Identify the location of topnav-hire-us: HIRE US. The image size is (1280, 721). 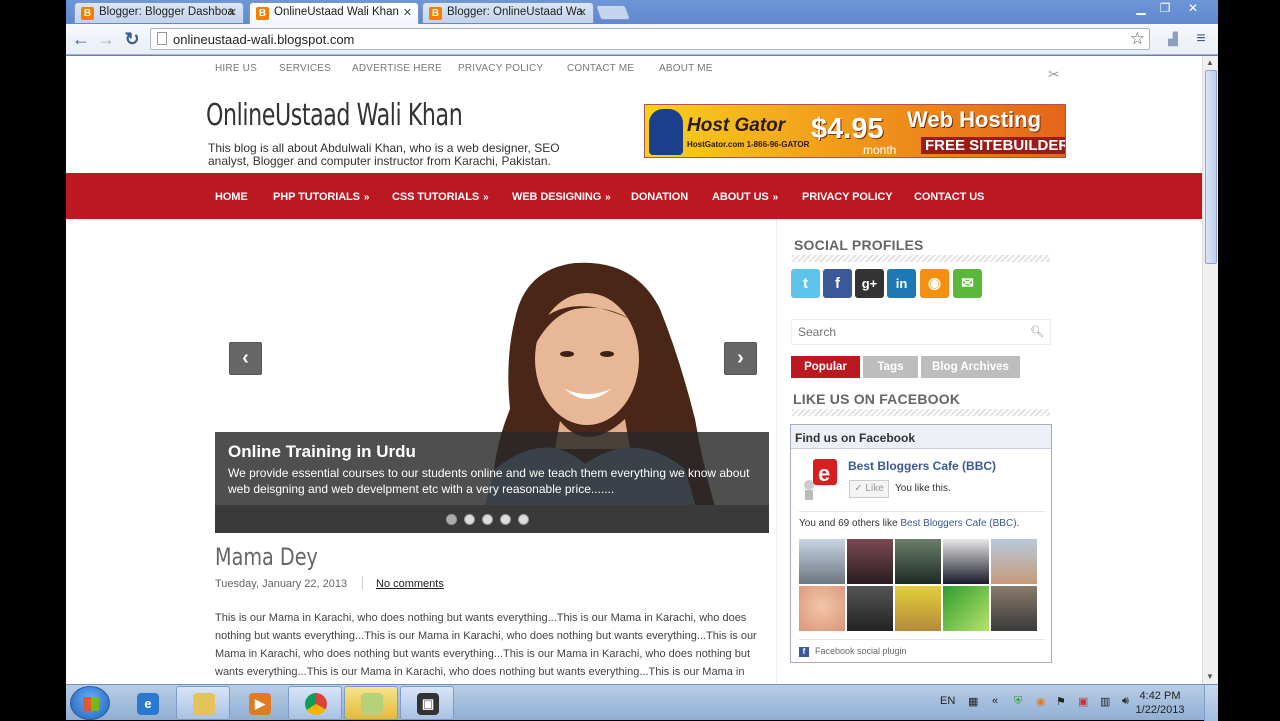
(236, 68).